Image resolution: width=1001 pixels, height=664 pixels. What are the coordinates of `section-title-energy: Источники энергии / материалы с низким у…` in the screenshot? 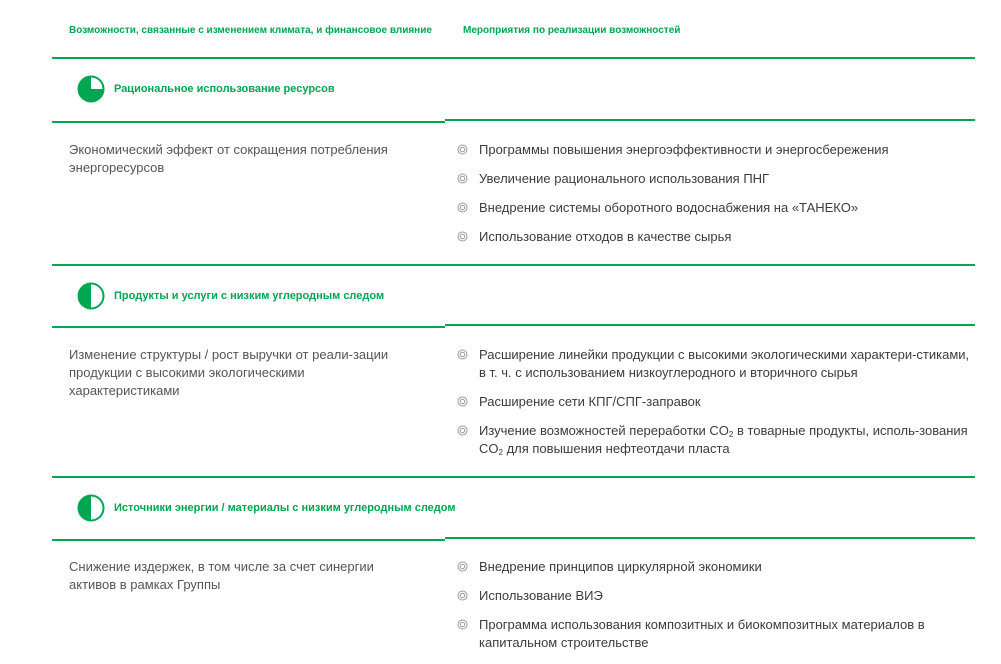 It's located at (266, 508).